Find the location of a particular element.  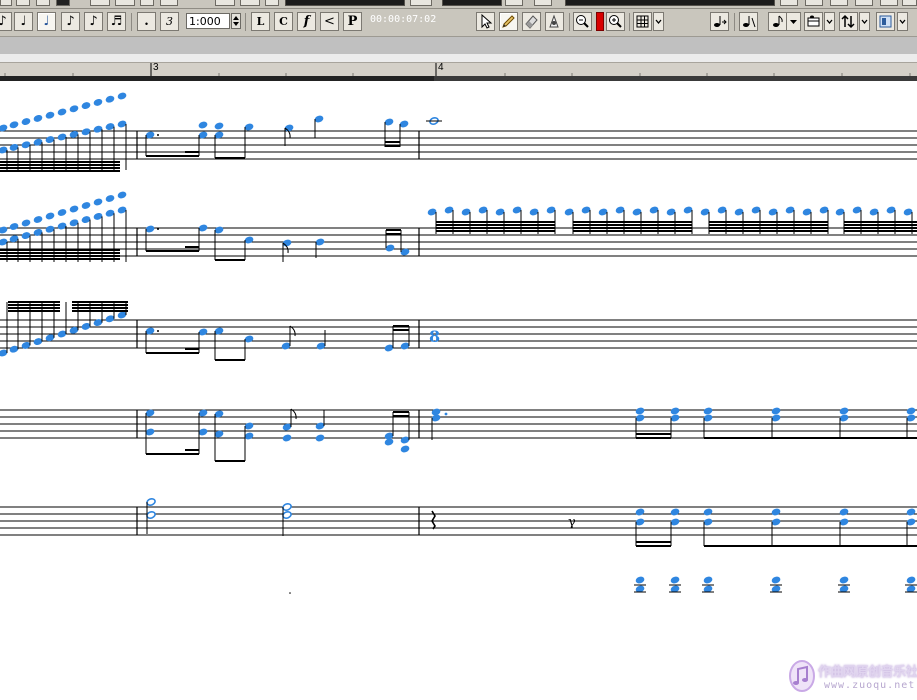

staff-settings-button is located at coordinates (813, 21).